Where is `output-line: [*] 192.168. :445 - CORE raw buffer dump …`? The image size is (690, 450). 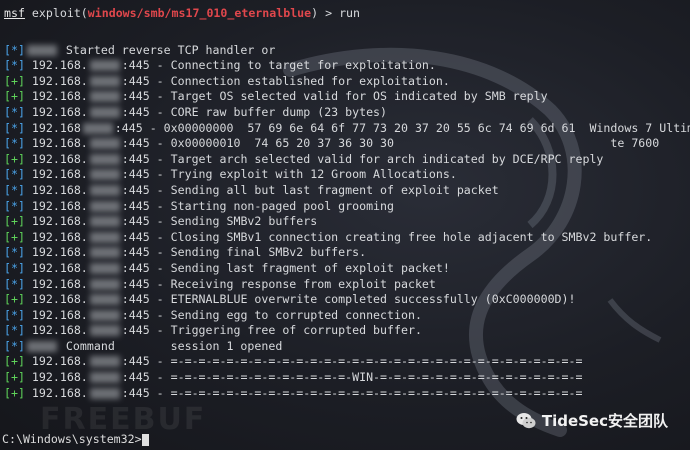 output-line: [*] 192.168. :445 - CORE raw buffer dump … is located at coordinates (347, 113).